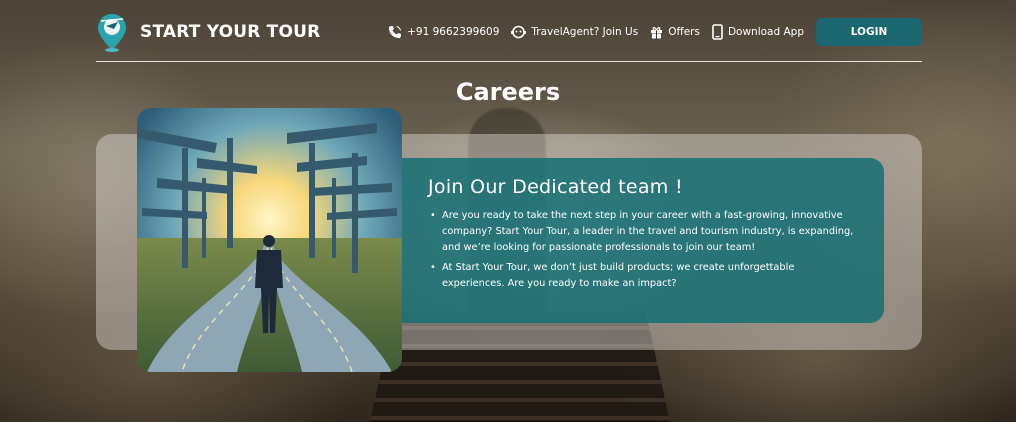 The height and width of the screenshot is (422, 1016). I want to click on travel-agent-label: TravelAgent? Join Us, so click(585, 32).